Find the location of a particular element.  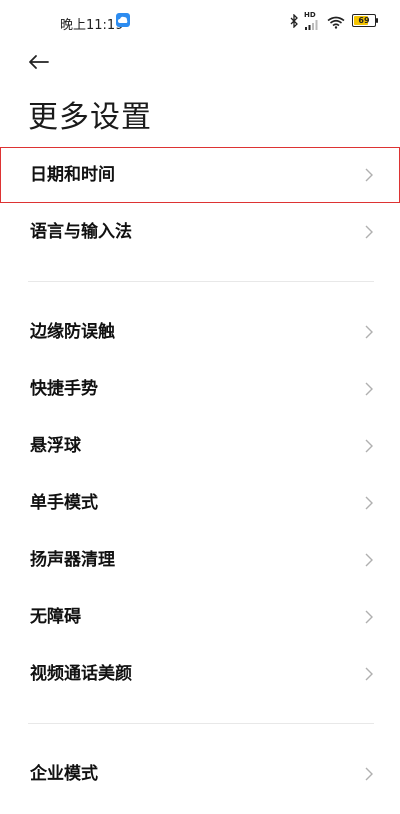

settings-item-label: 悬浮球 is located at coordinates (55, 446).